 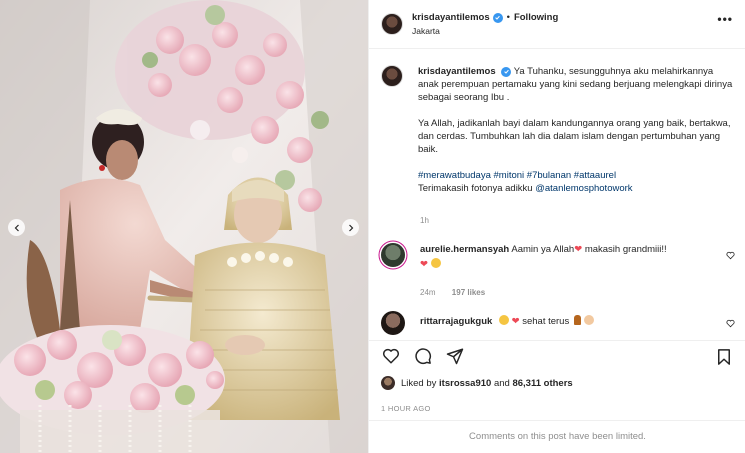 I want to click on paper-plane-icon, so click(x=455, y=356).